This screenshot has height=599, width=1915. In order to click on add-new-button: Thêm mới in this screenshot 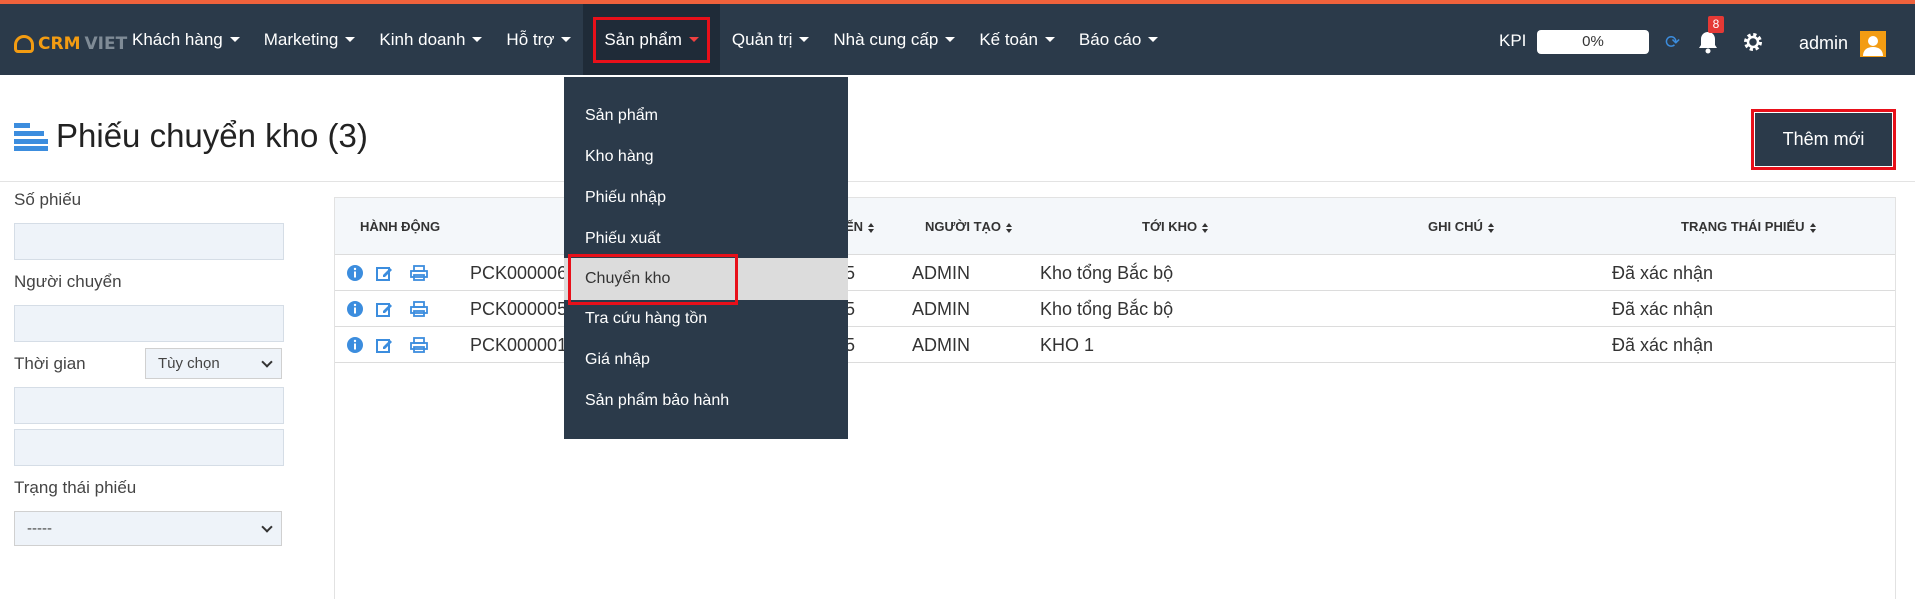, I will do `click(1823, 139)`.